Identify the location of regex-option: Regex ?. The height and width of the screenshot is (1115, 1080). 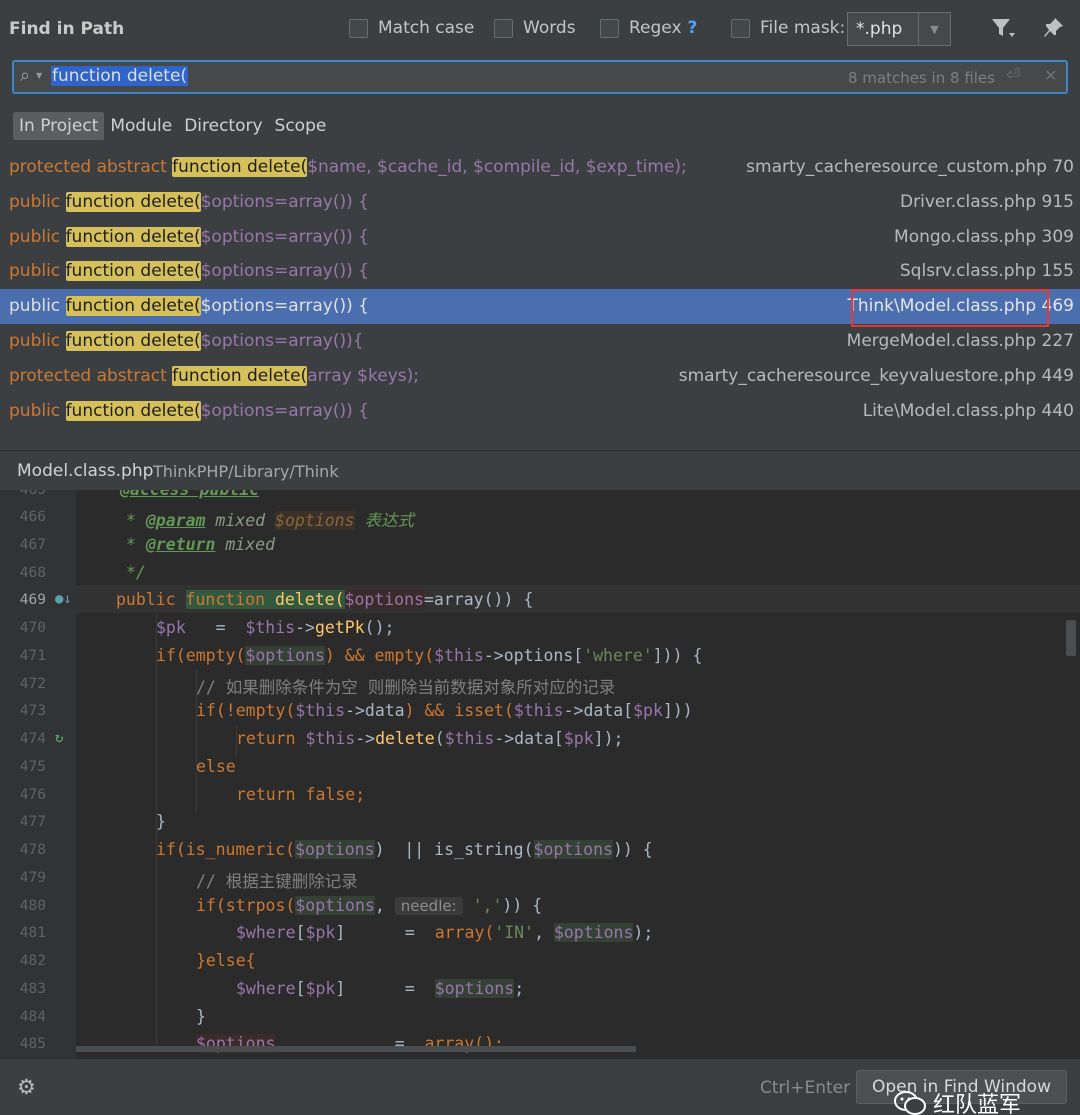
(648, 28).